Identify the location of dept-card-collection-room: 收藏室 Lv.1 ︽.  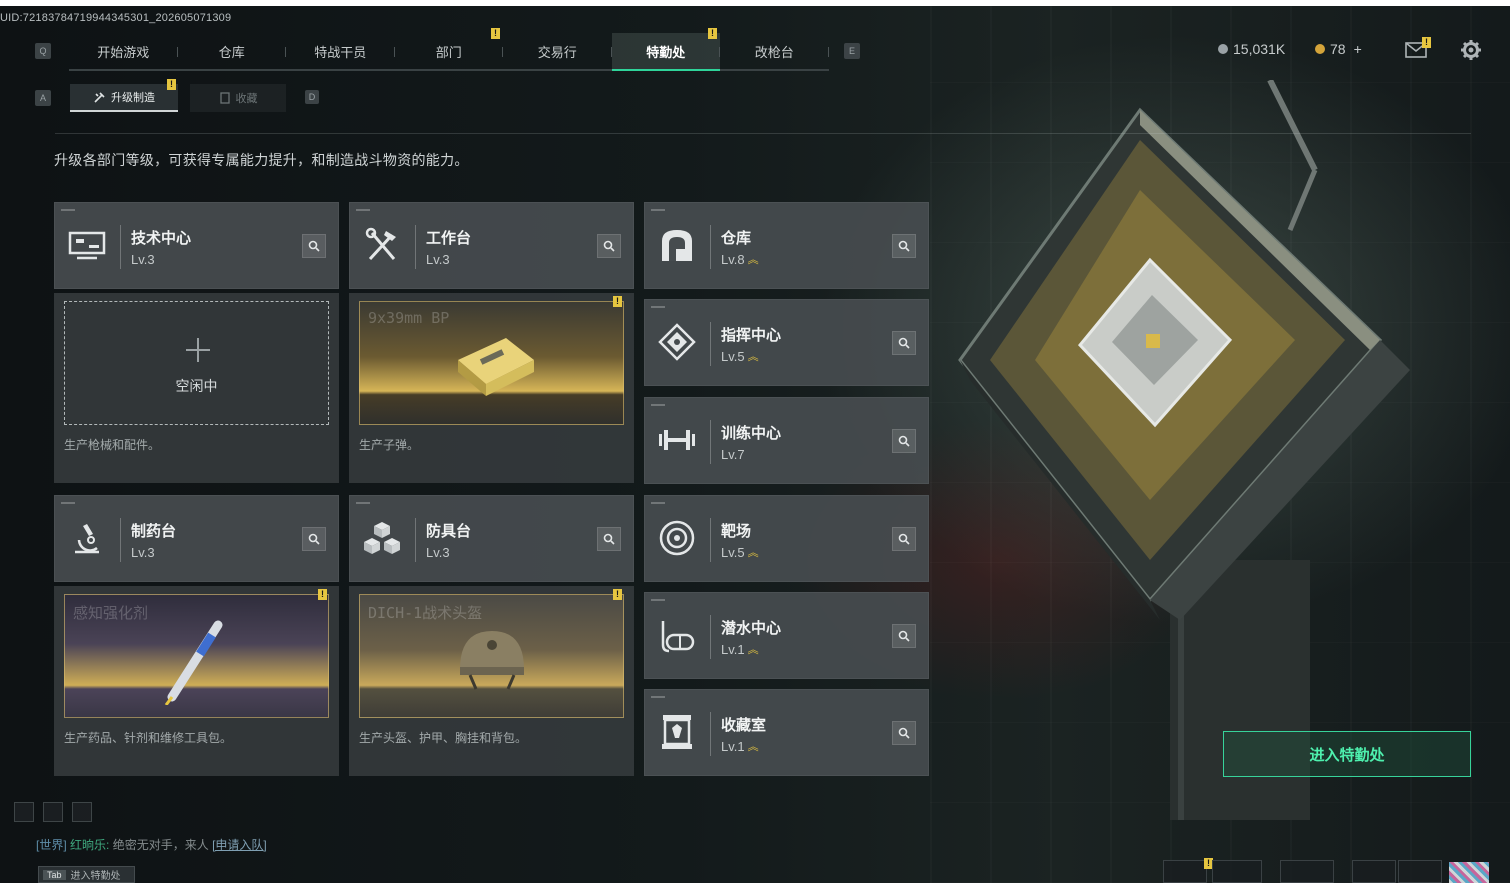
(786, 732).